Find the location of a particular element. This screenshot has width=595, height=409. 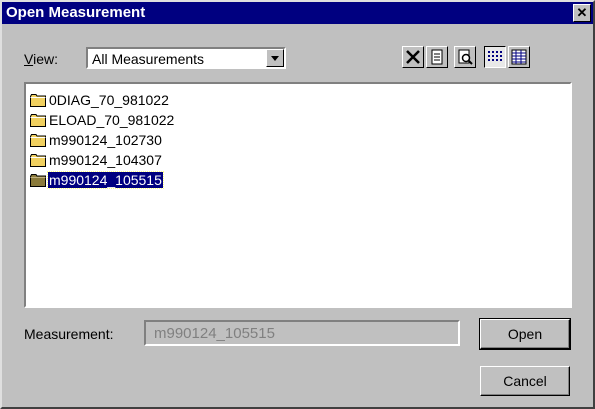

measurement-value: m990124_105515 is located at coordinates (214, 333).